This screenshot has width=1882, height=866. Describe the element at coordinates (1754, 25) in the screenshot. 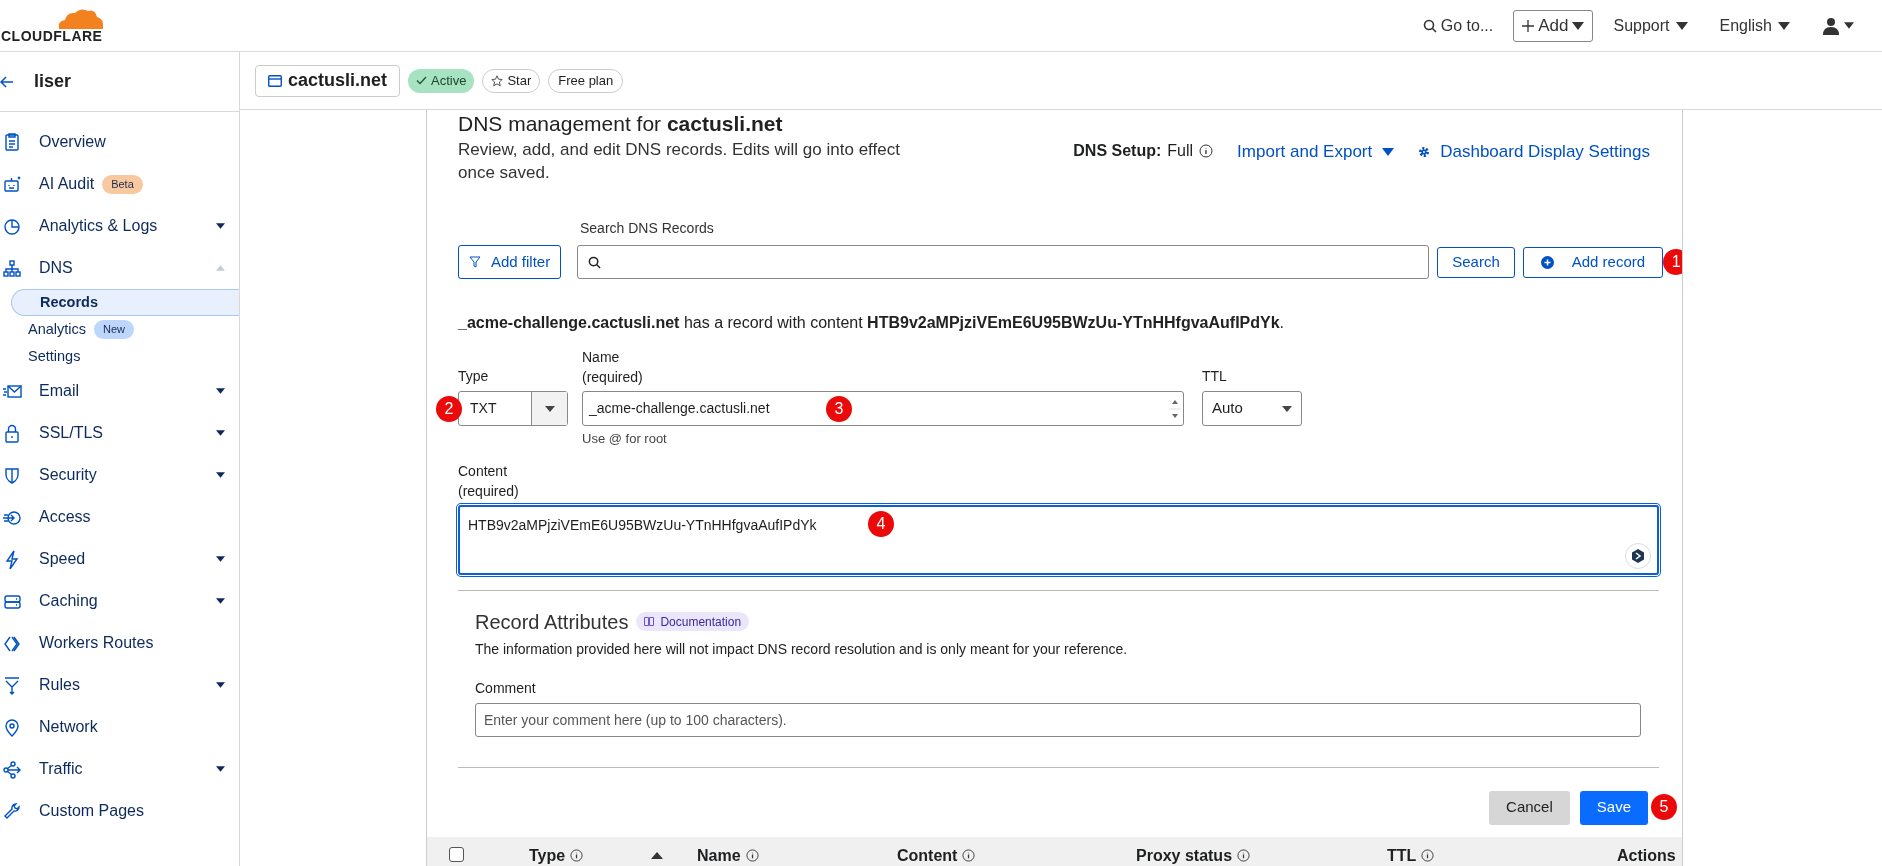

I see `language-menu: English` at that location.